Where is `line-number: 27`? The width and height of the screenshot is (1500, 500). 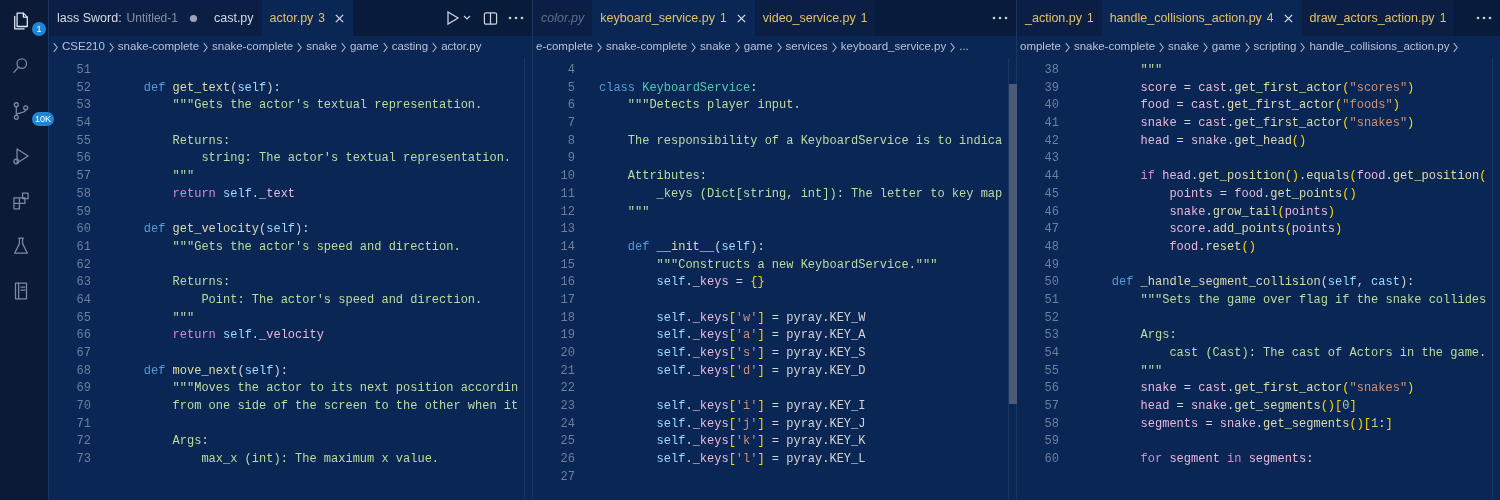 line-number: 27 is located at coordinates (567, 477).